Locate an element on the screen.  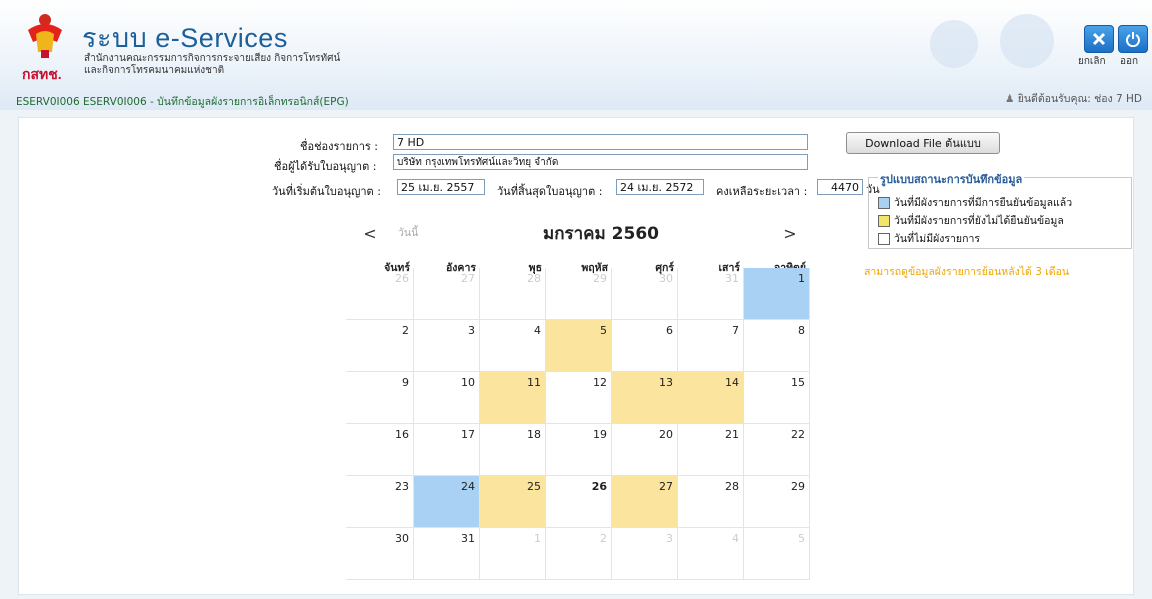
calendar-day-cell: 16 is located at coordinates (380, 450).